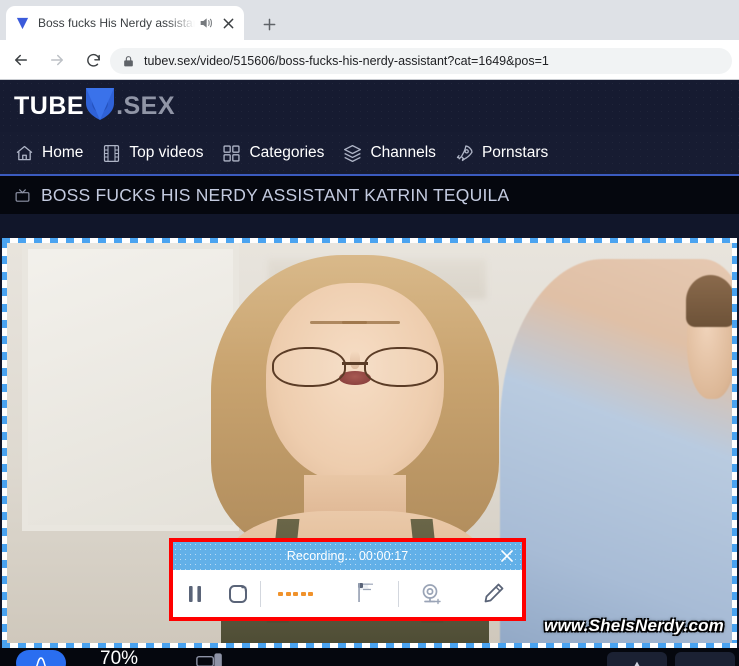 The height and width of the screenshot is (666, 739). I want to click on video-scene-lens-left, so click(309, 367).